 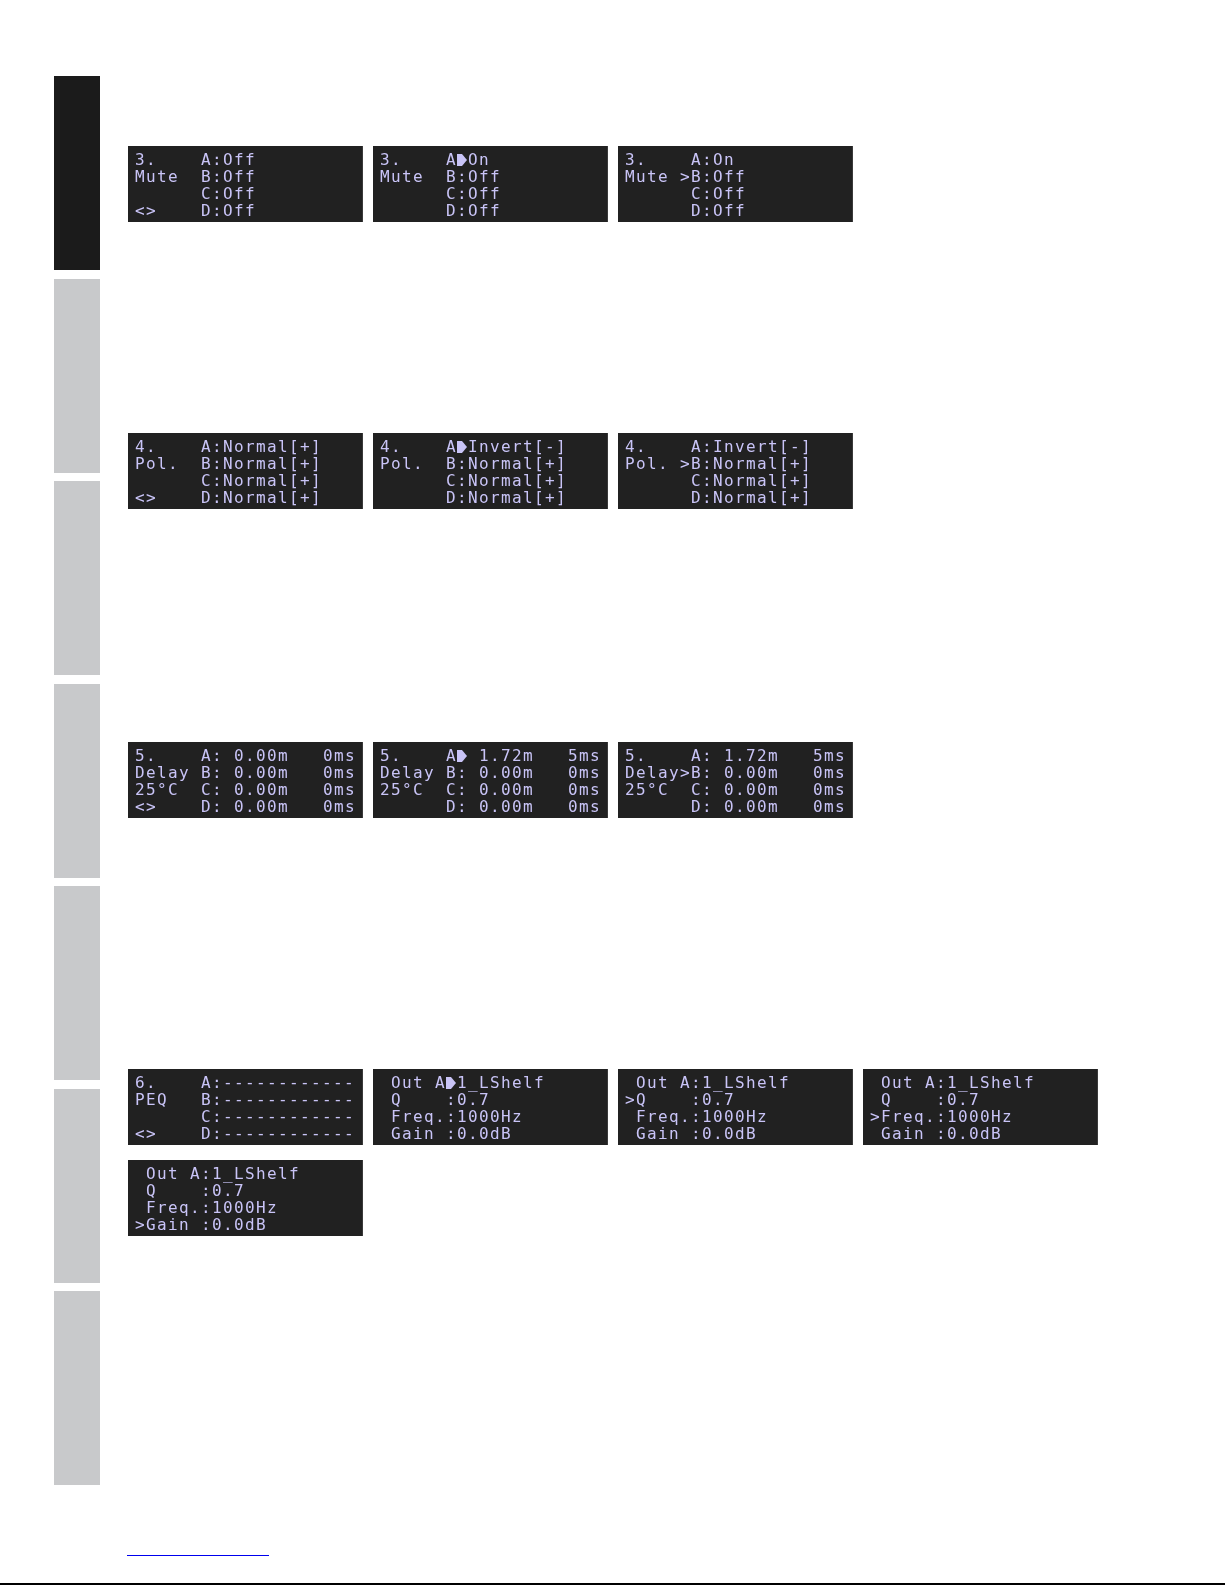 What do you see at coordinates (418, 1082) in the screenshot?
I see `parameter-label: Out A` at bounding box center [418, 1082].